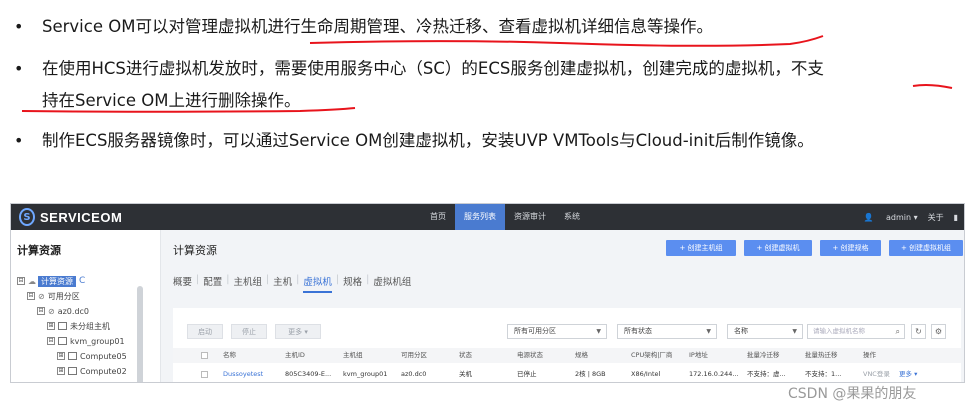 This screenshot has height=412, width=979. What do you see at coordinates (708, 331) in the screenshot?
I see `caret-down-icon: ▼` at bounding box center [708, 331].